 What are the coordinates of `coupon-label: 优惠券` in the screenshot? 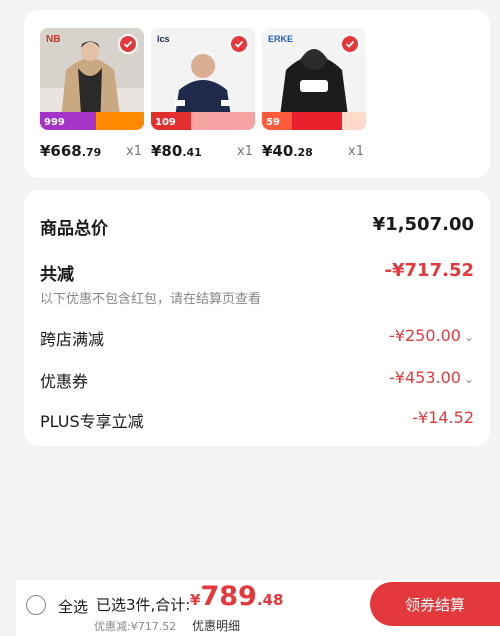 It's located at (64, 381).